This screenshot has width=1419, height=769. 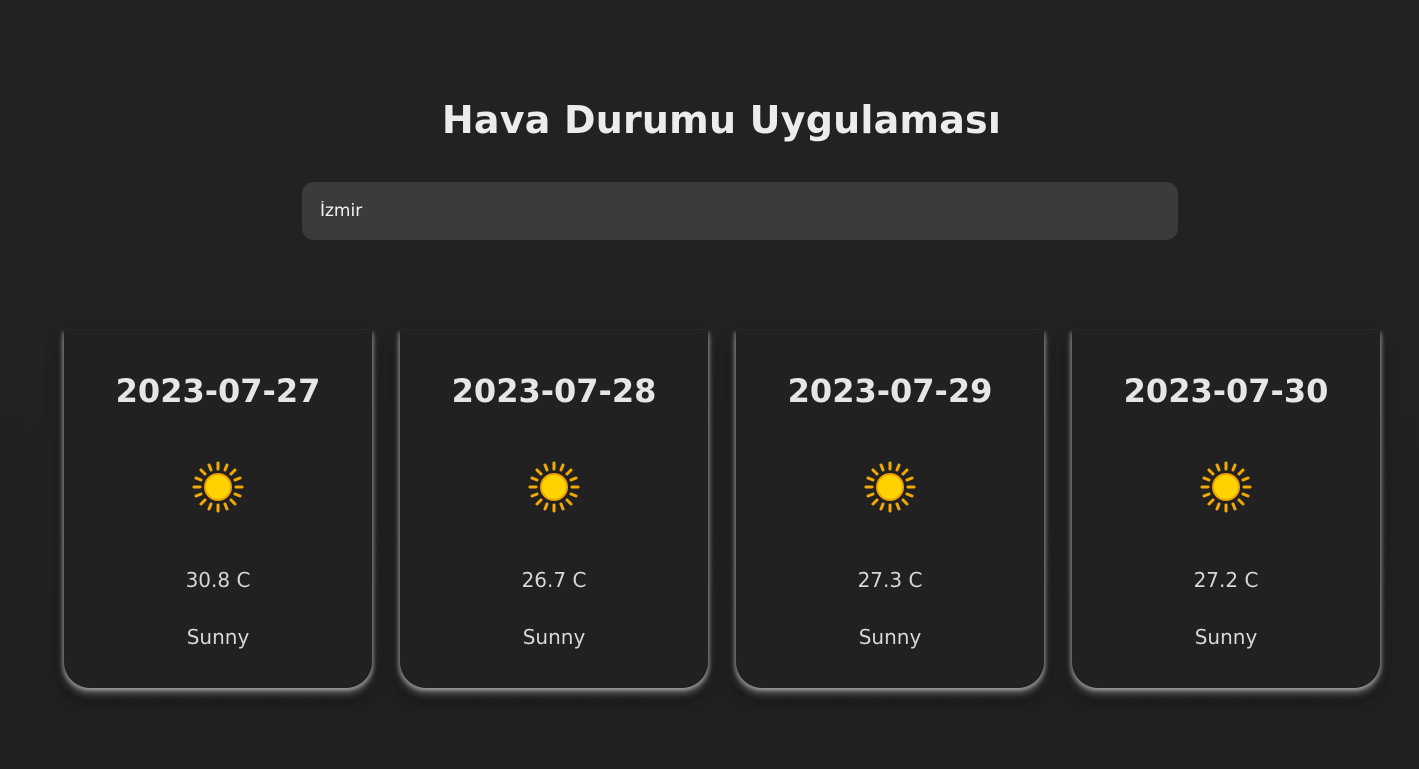 I want to click on forecast-temperature: 30.8 C, so click(x=218, y=580).